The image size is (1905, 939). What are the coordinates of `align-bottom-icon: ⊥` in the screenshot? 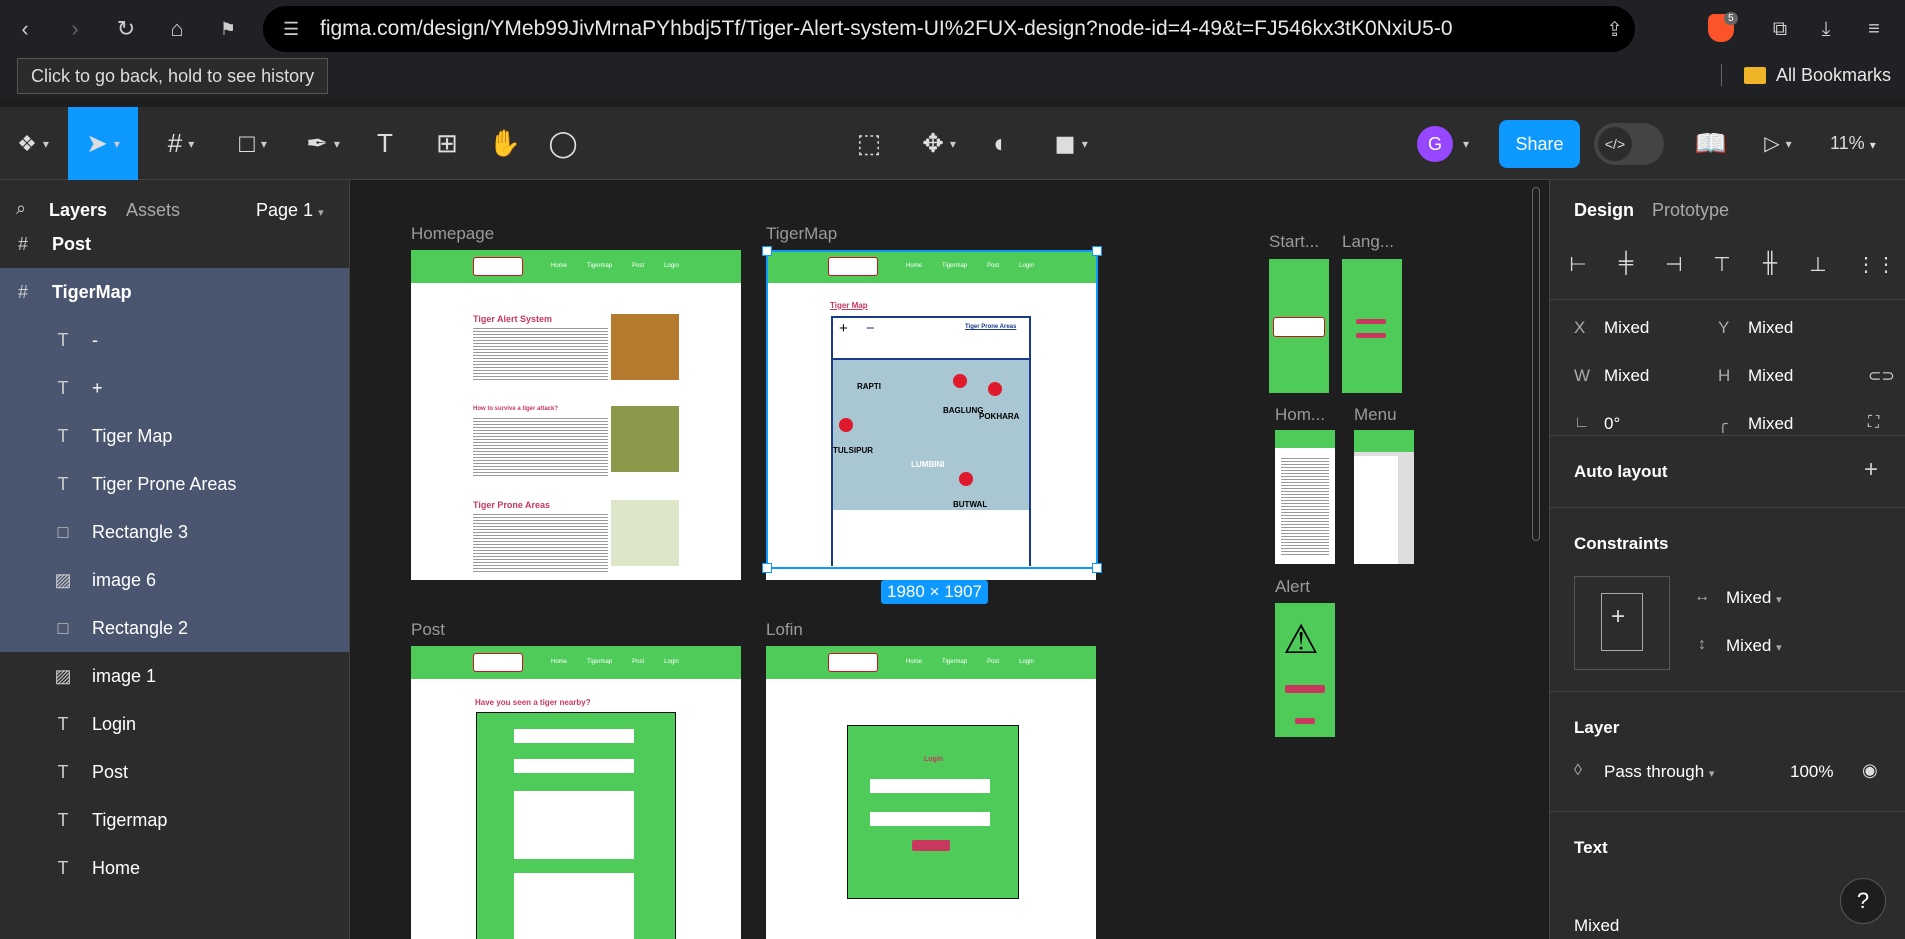 It's located at (1818, 264).